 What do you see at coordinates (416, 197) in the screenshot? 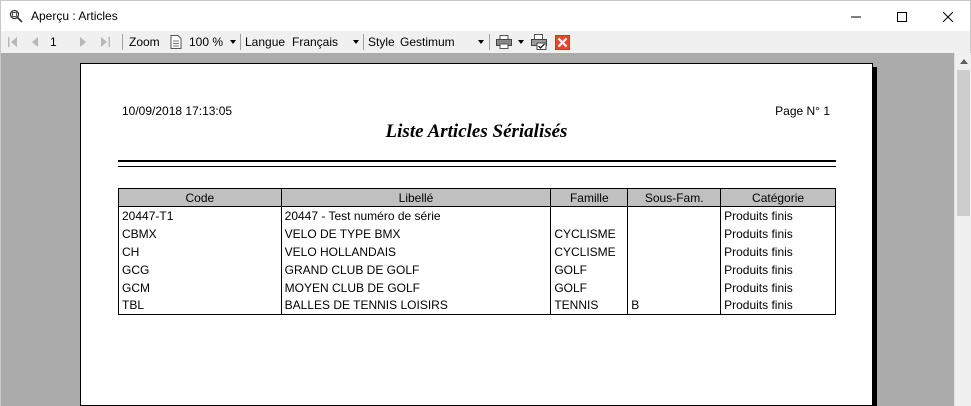
I see `column-header-libelle: Libellé` at bounding box center [416, 197].